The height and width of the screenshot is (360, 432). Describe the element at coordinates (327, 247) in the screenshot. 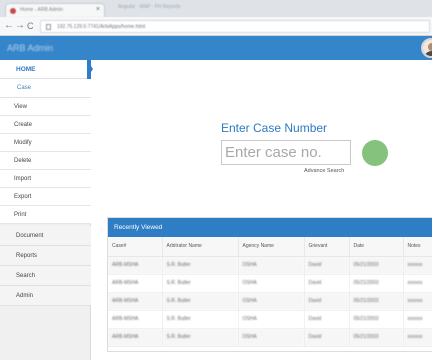

I see `column-header-grievant: Grievant` at that location.